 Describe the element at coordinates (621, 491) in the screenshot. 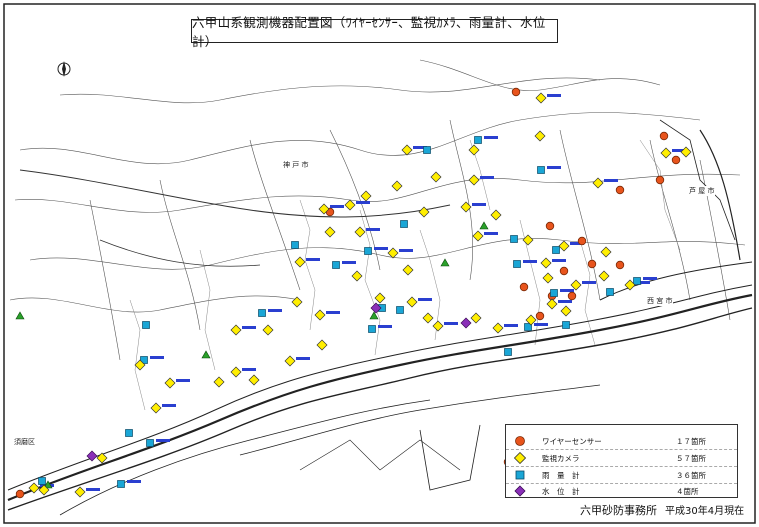

I see `legend-row-water-level: 水 位 計 ４箇所` at that location.